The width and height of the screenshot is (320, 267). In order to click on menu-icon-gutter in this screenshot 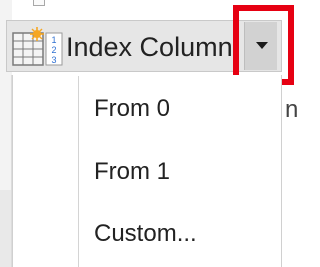, I will do `click(78, 171)`.